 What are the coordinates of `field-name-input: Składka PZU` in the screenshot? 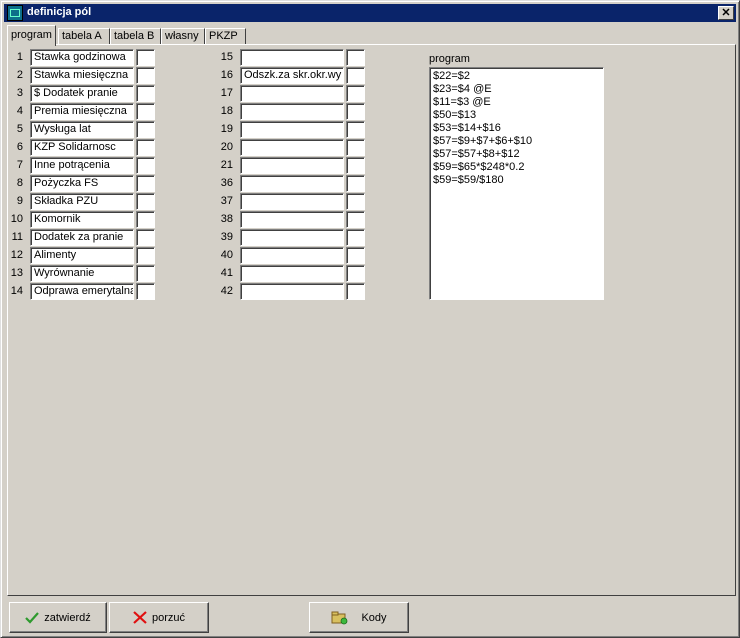 It's located at (82, 201).